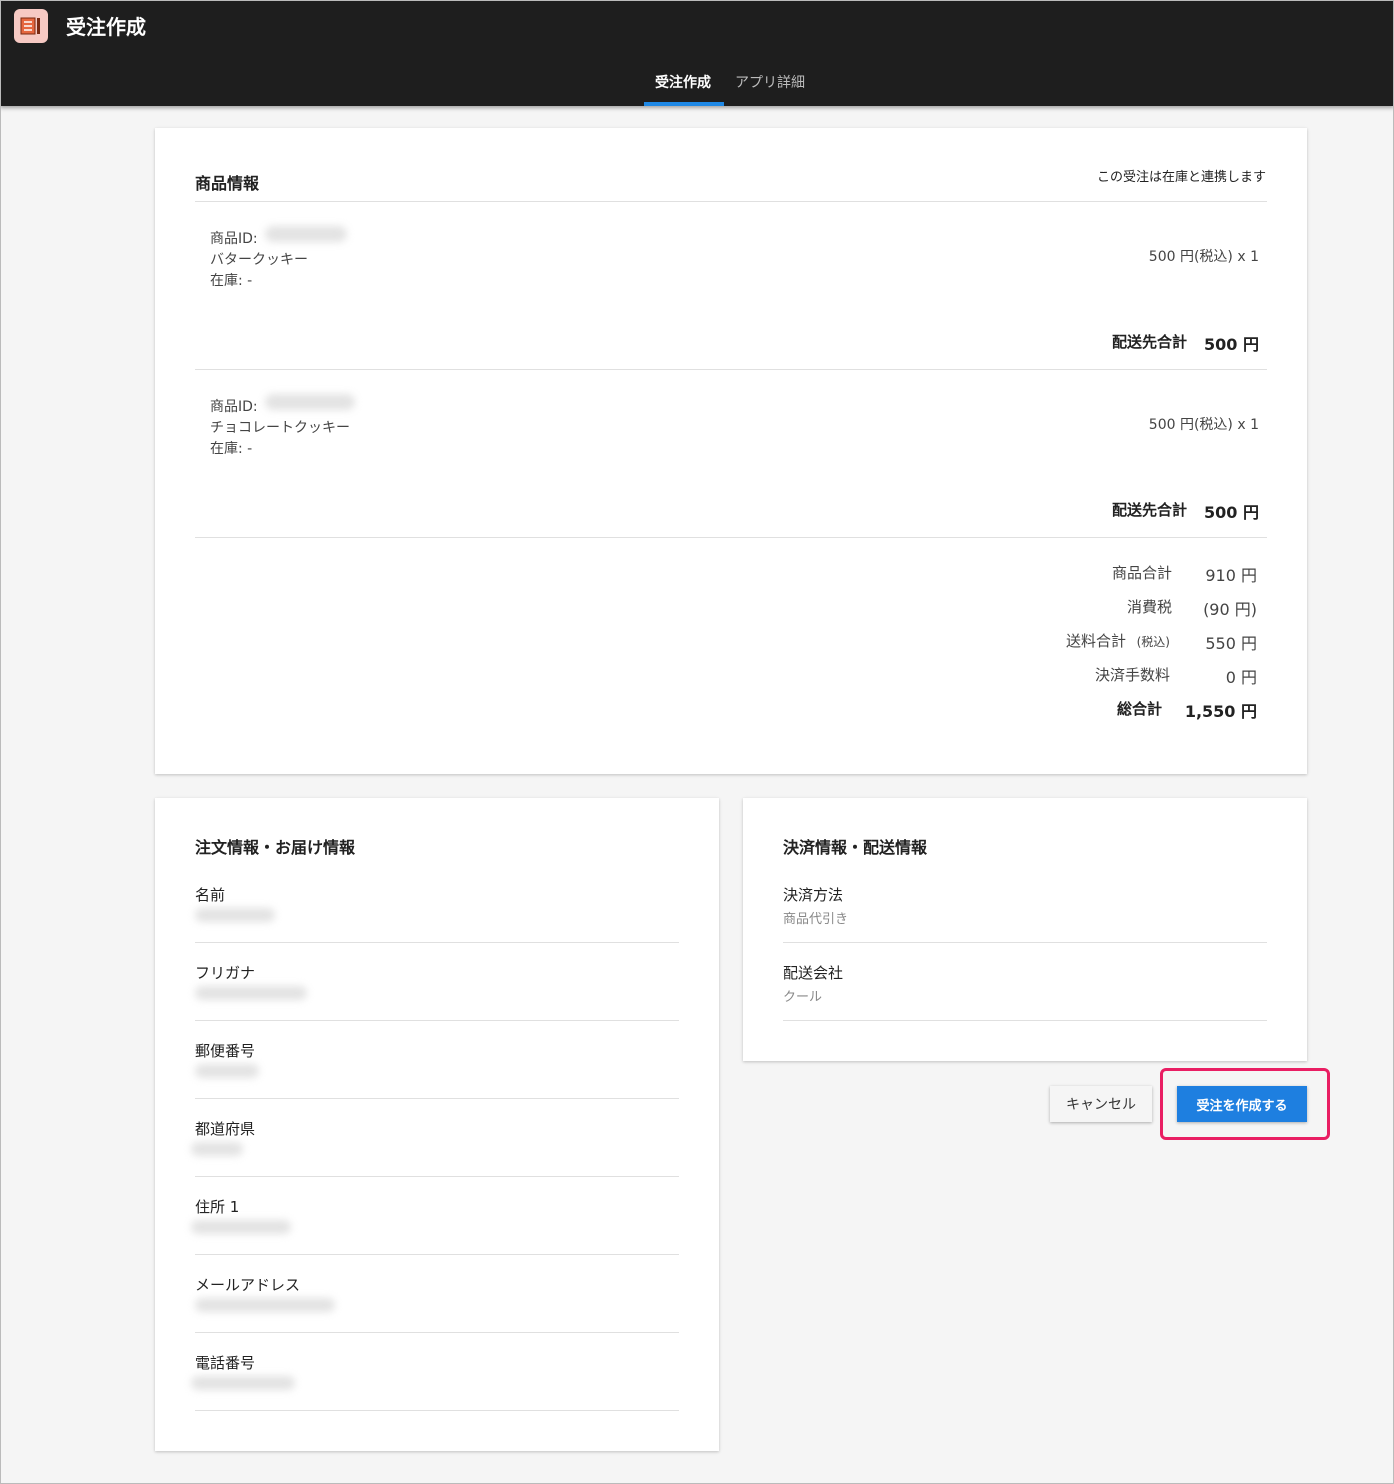 Image resolution: width=1394 pixels, height=1484 pixels. I want to click on shipping-total-tax-note: (税込), so click(1153, 642).